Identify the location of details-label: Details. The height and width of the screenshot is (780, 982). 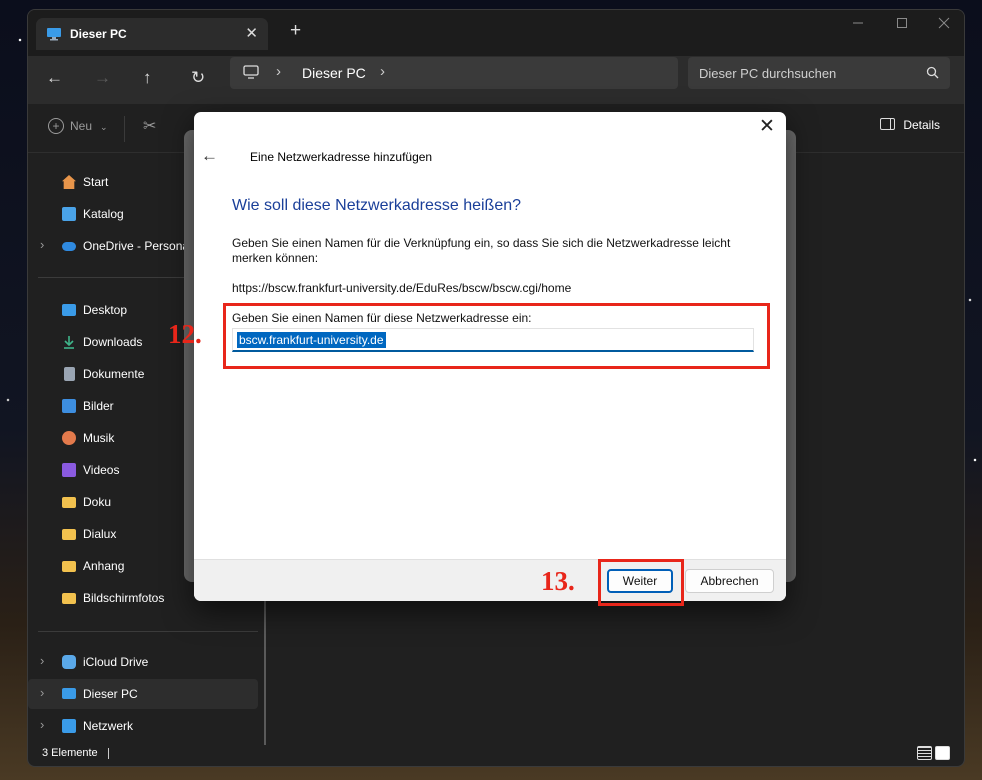
(921, 125).